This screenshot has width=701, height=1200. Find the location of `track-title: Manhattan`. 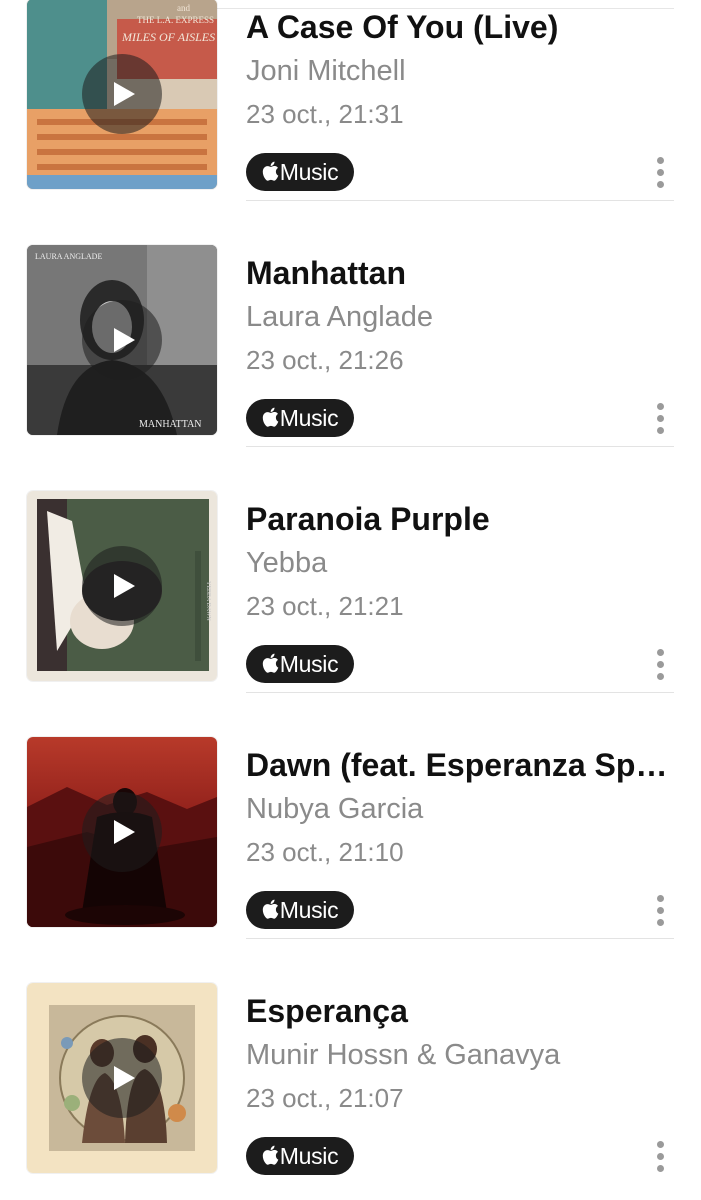

track-title: Manhattan is located at coordinates (326, 273).